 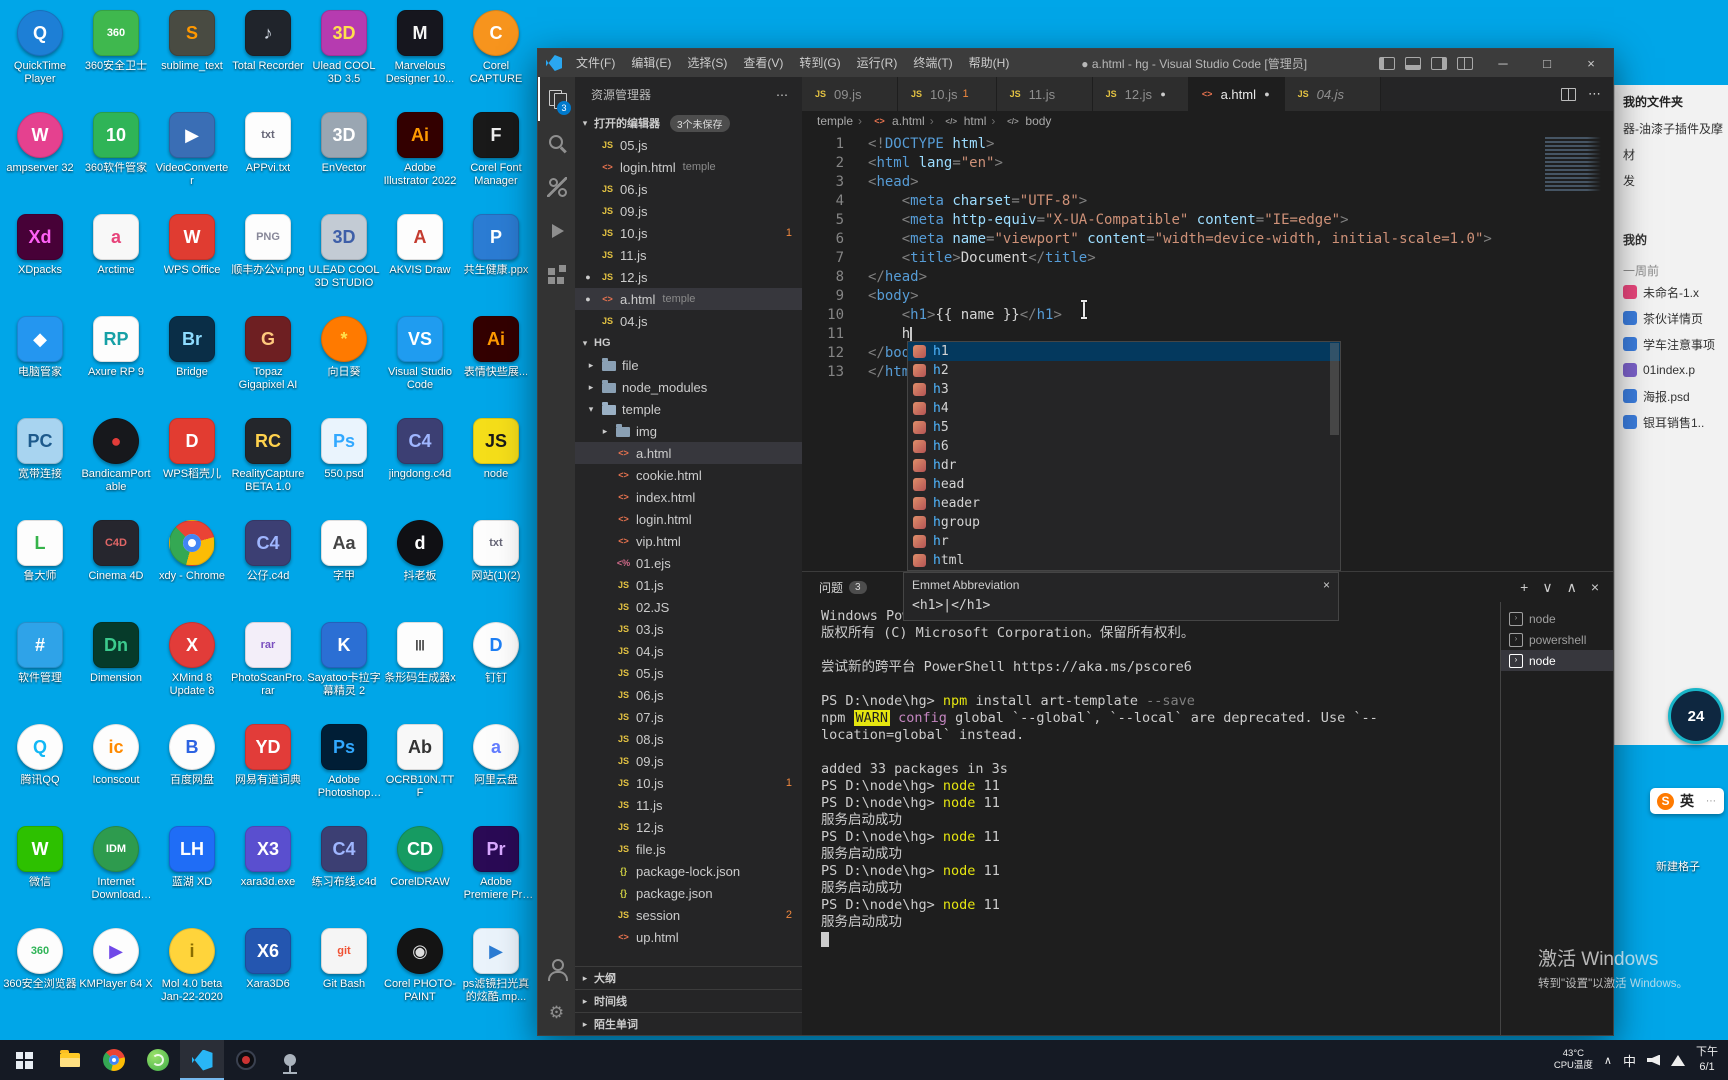 I want to click on suggestion-item: html, so click(x=1124, y=560).